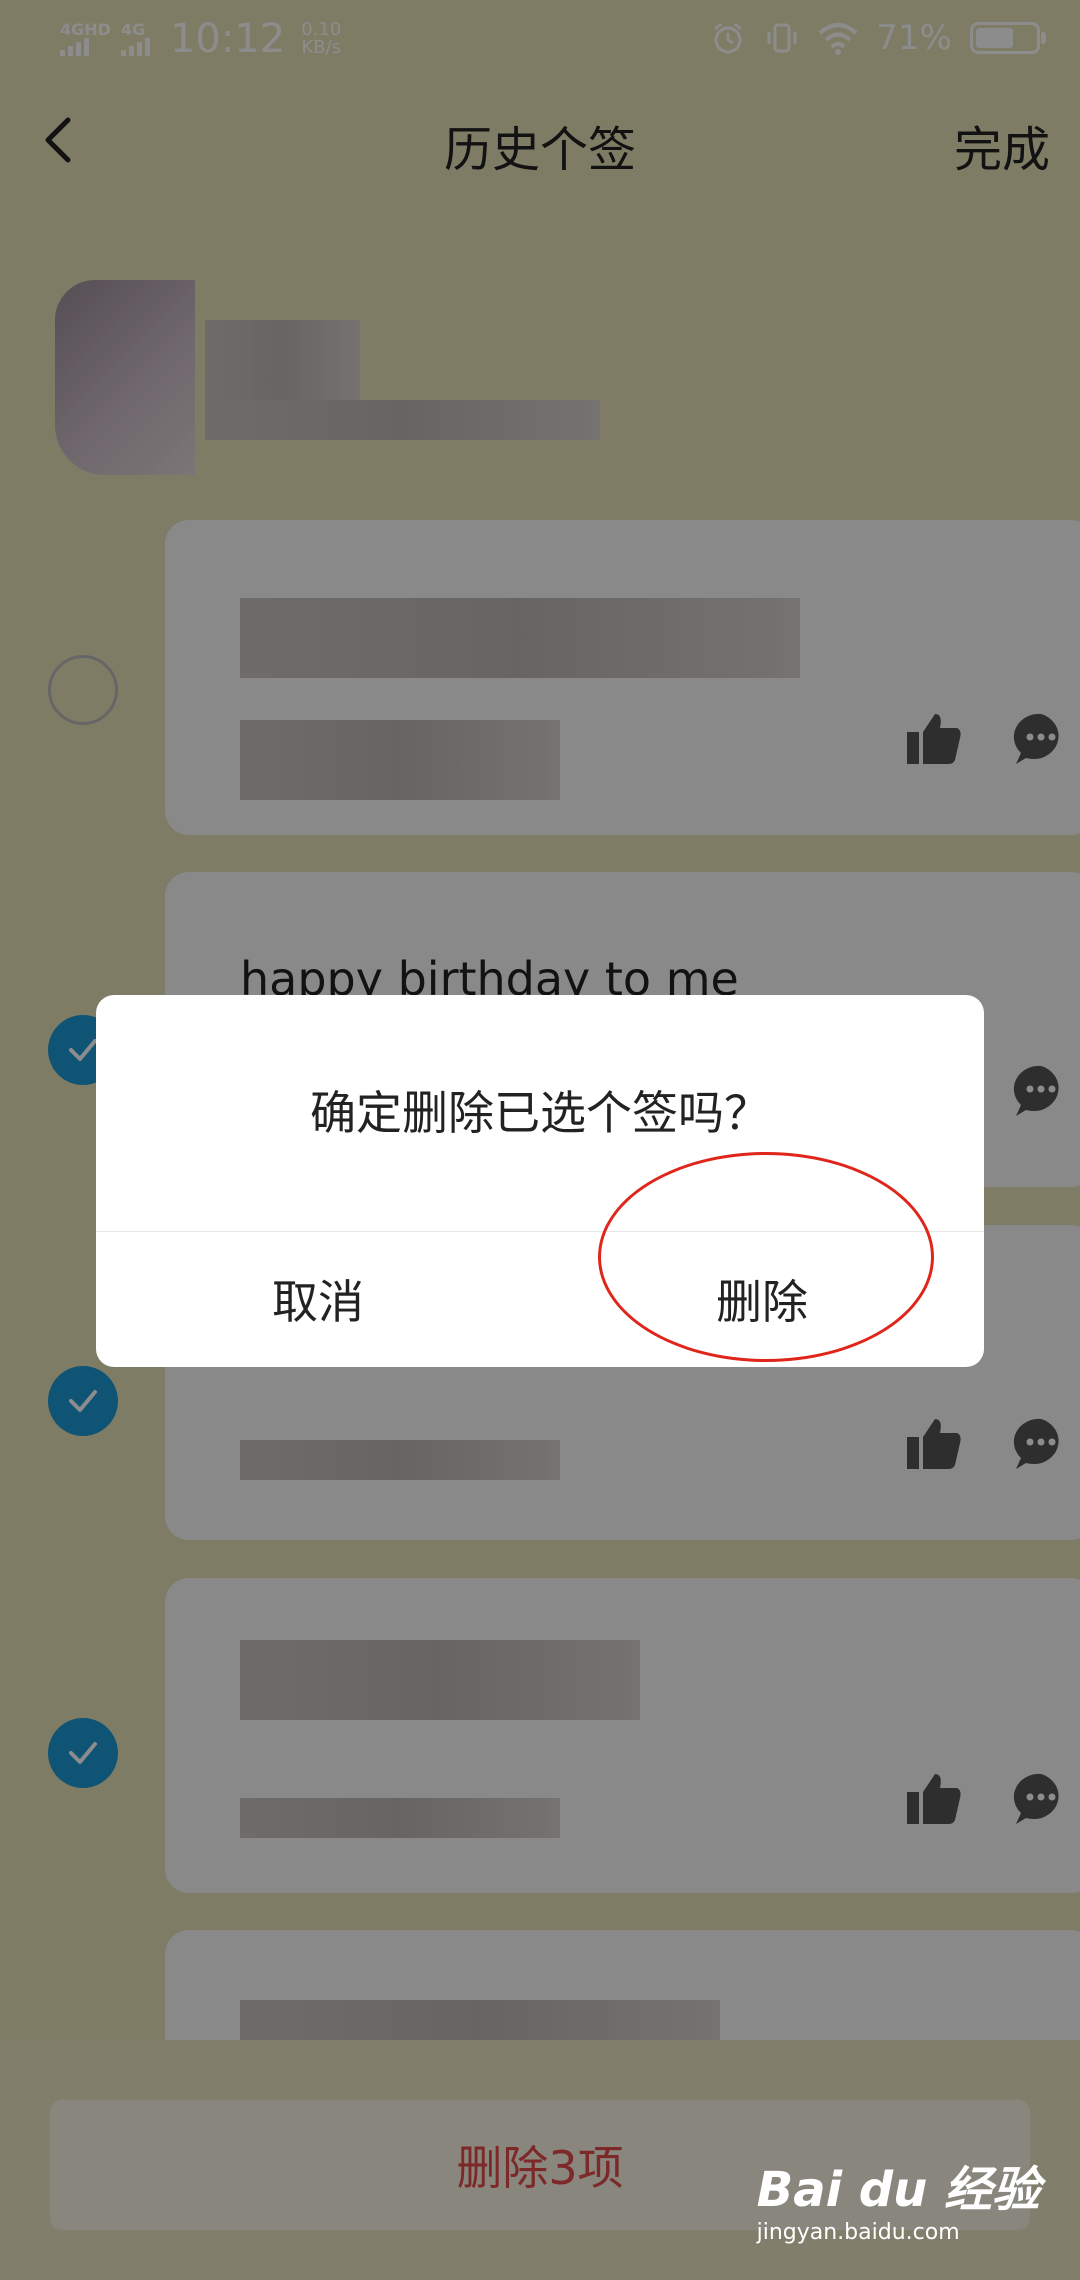 The image size is (1080, 2280). I want to click on watermark-url: jingyan.baidu.com, so click(858, 2232).